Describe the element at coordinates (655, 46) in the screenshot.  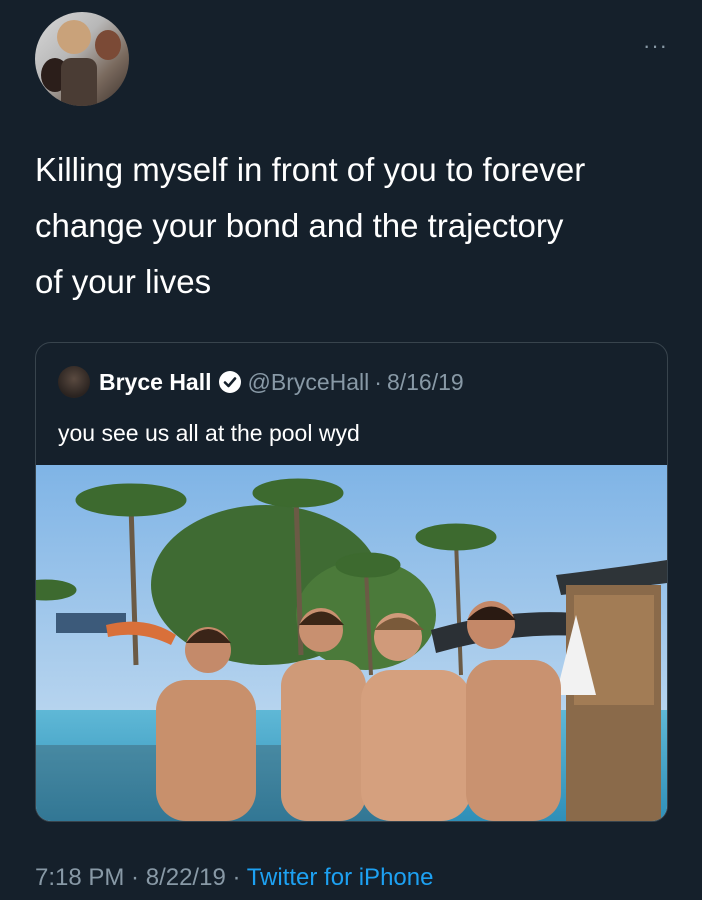
I see `more-options-icon: ···` at that location.